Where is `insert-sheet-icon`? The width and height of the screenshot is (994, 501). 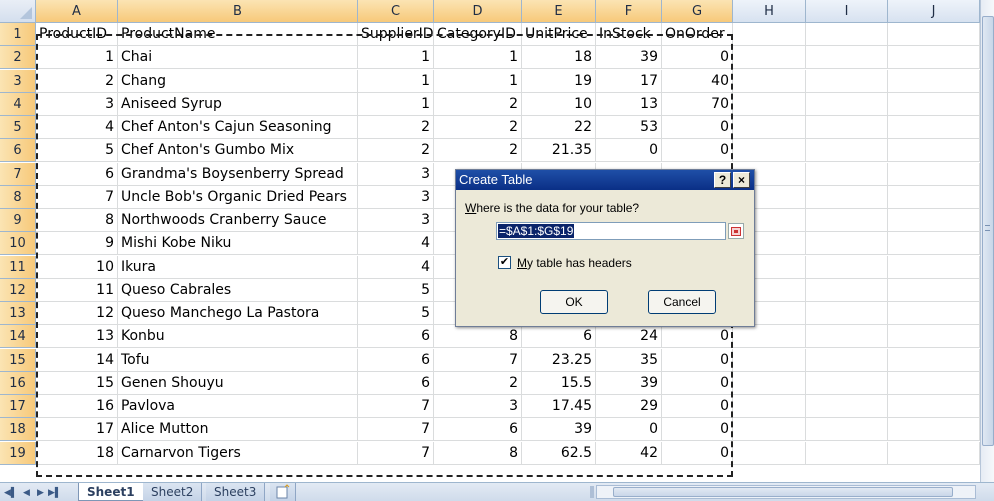
insert-sheet-icon is located at coordinates (283, 492).